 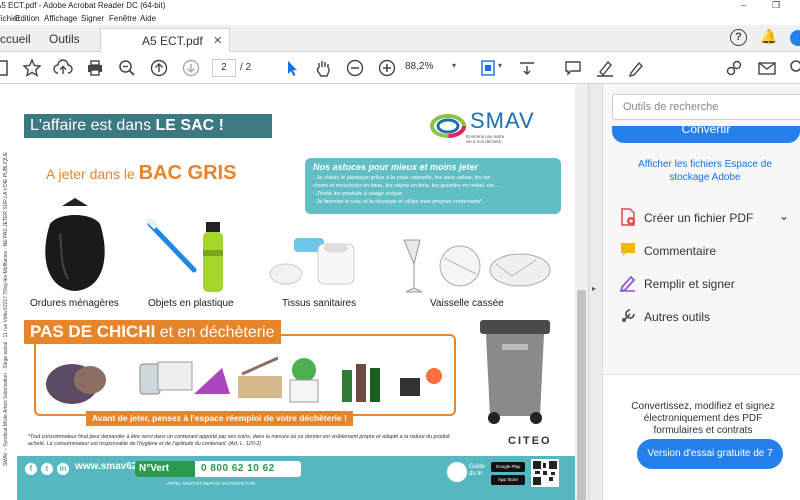 What do you see at coordinates (448, 126) in the screenshot?
I see `smav-swirl-icon` at bounding box center [448, 126].